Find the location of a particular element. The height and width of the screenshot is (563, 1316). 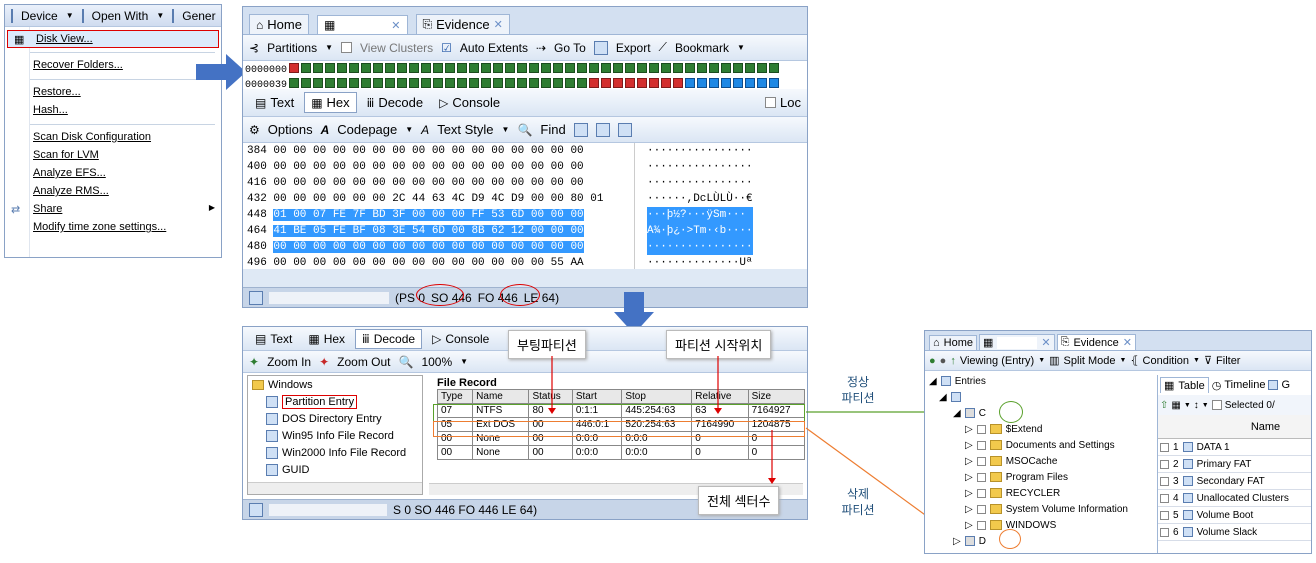

selected-checkbox is located at coordinates (1216, 405).